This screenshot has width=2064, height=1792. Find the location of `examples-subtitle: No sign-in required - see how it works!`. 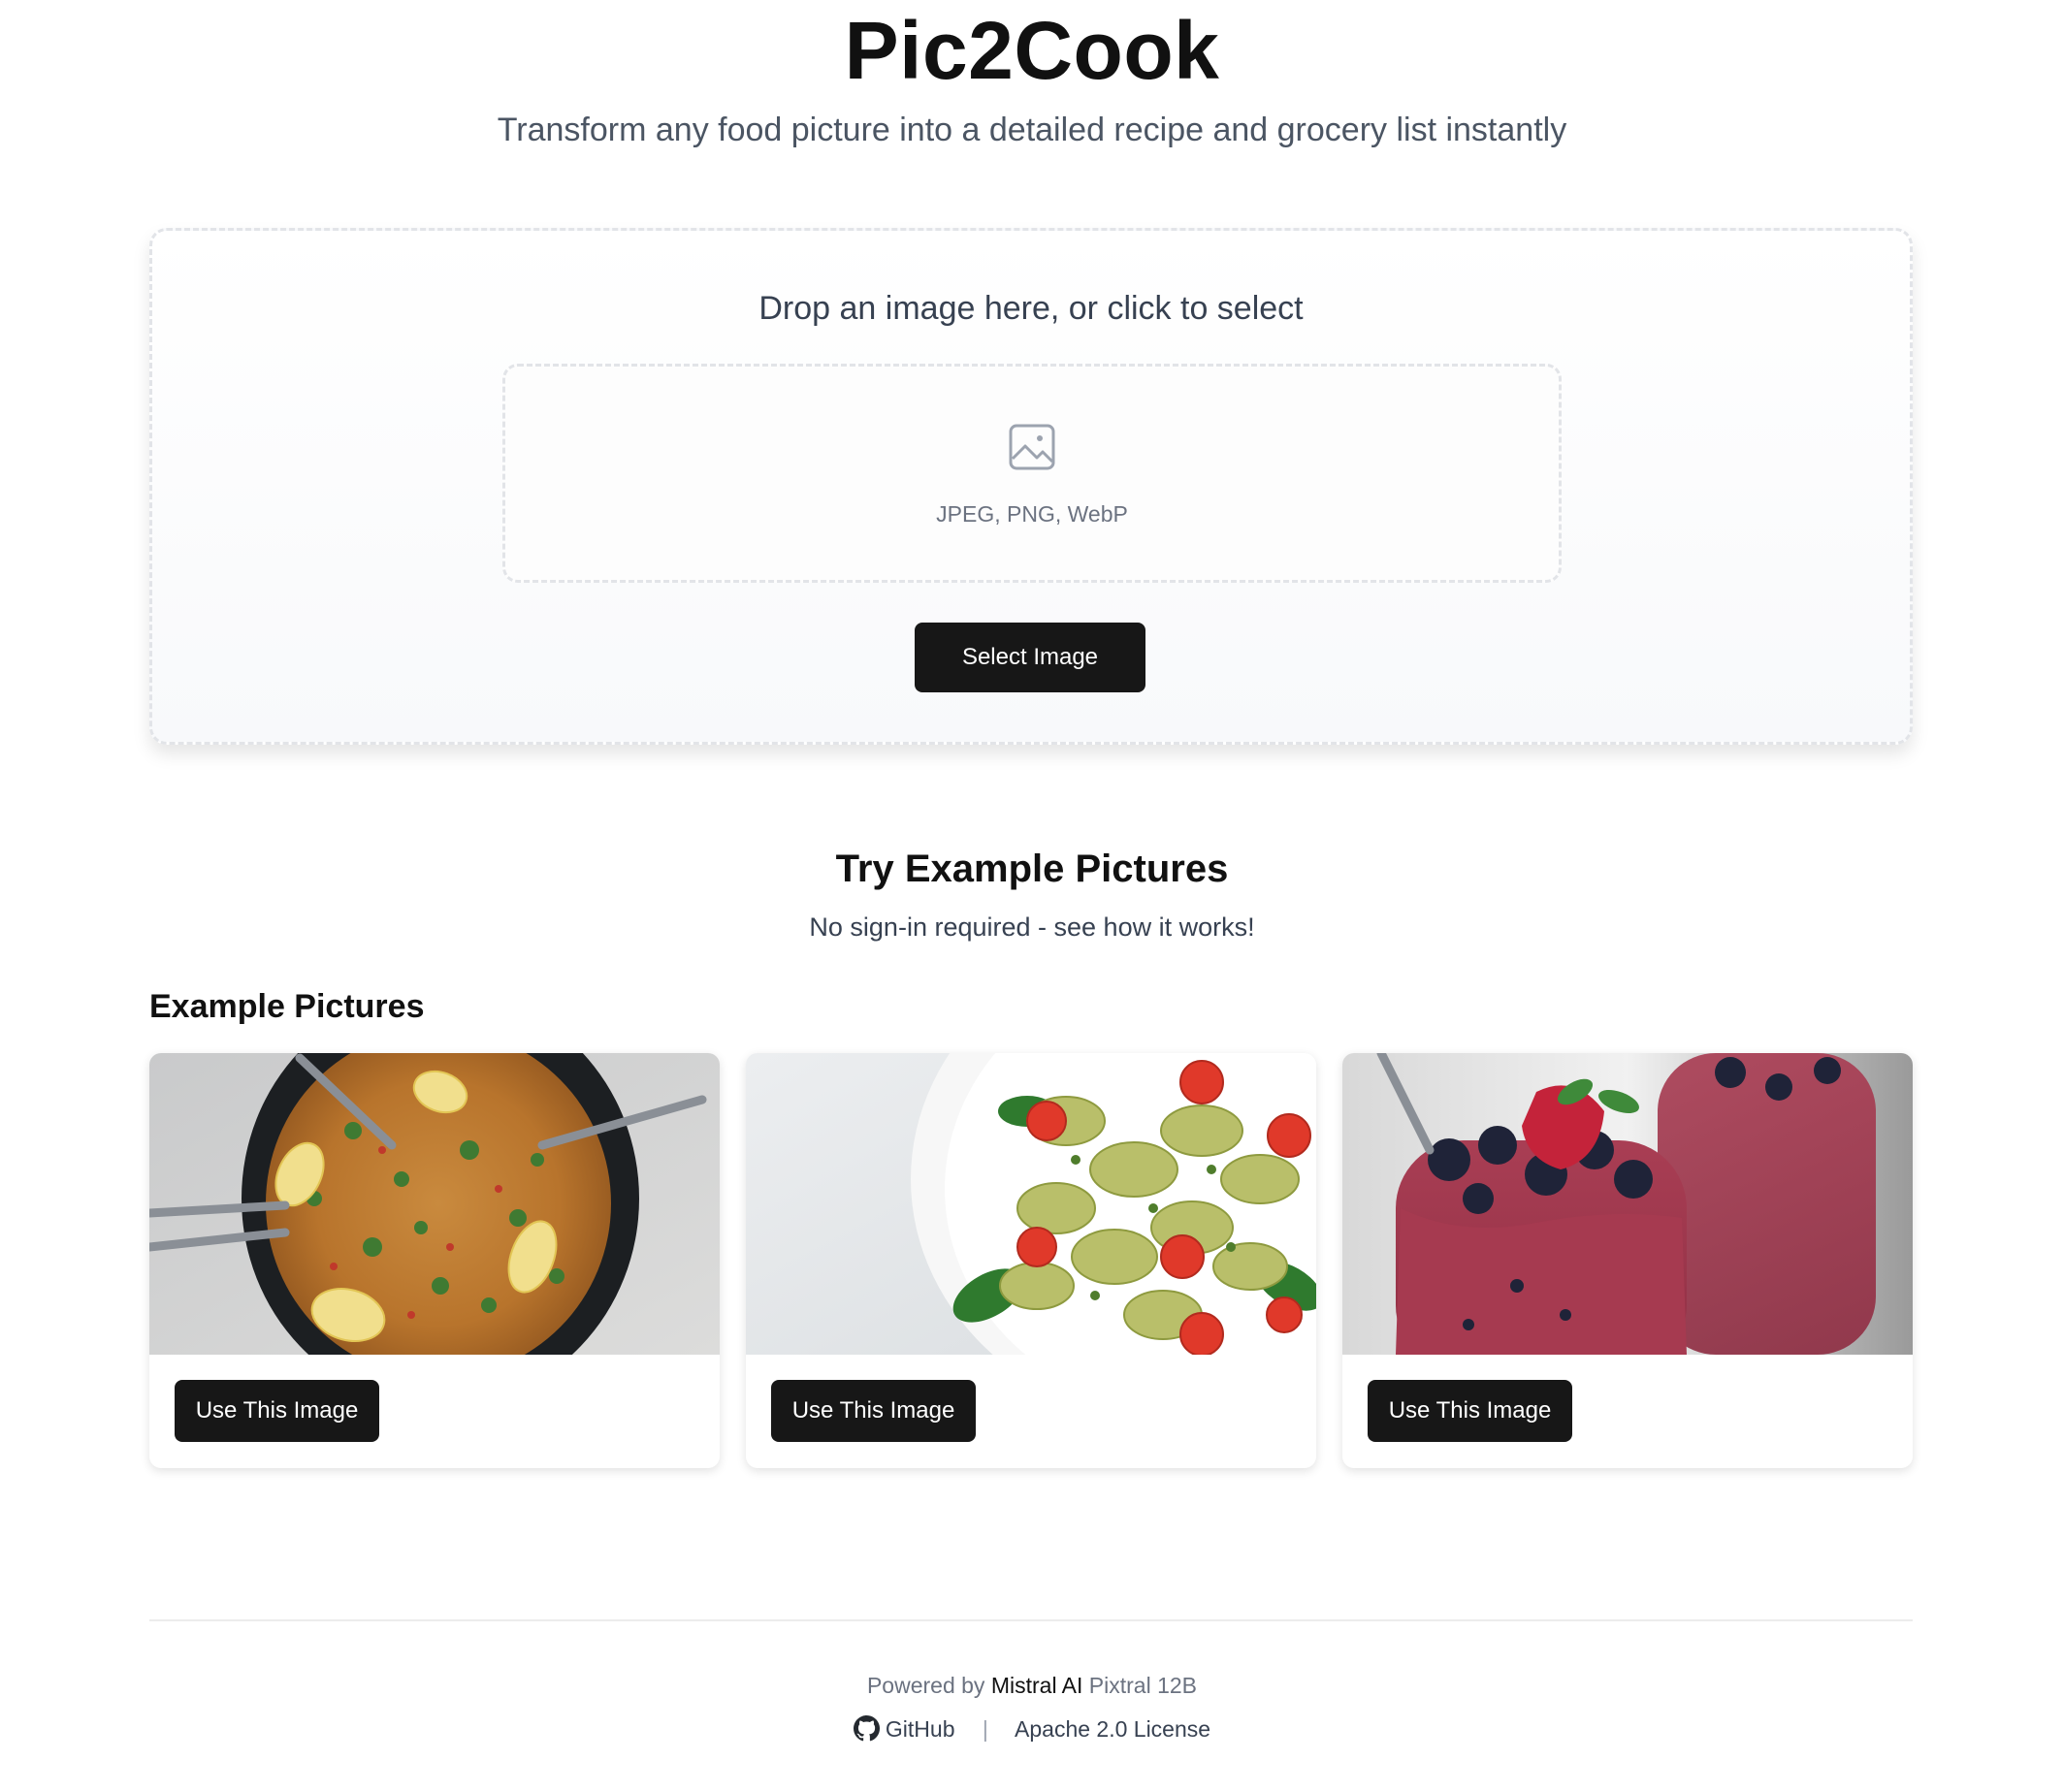

examples-subtitle: No sign-in required - see how it works! is located at coordinates (1032, 927).